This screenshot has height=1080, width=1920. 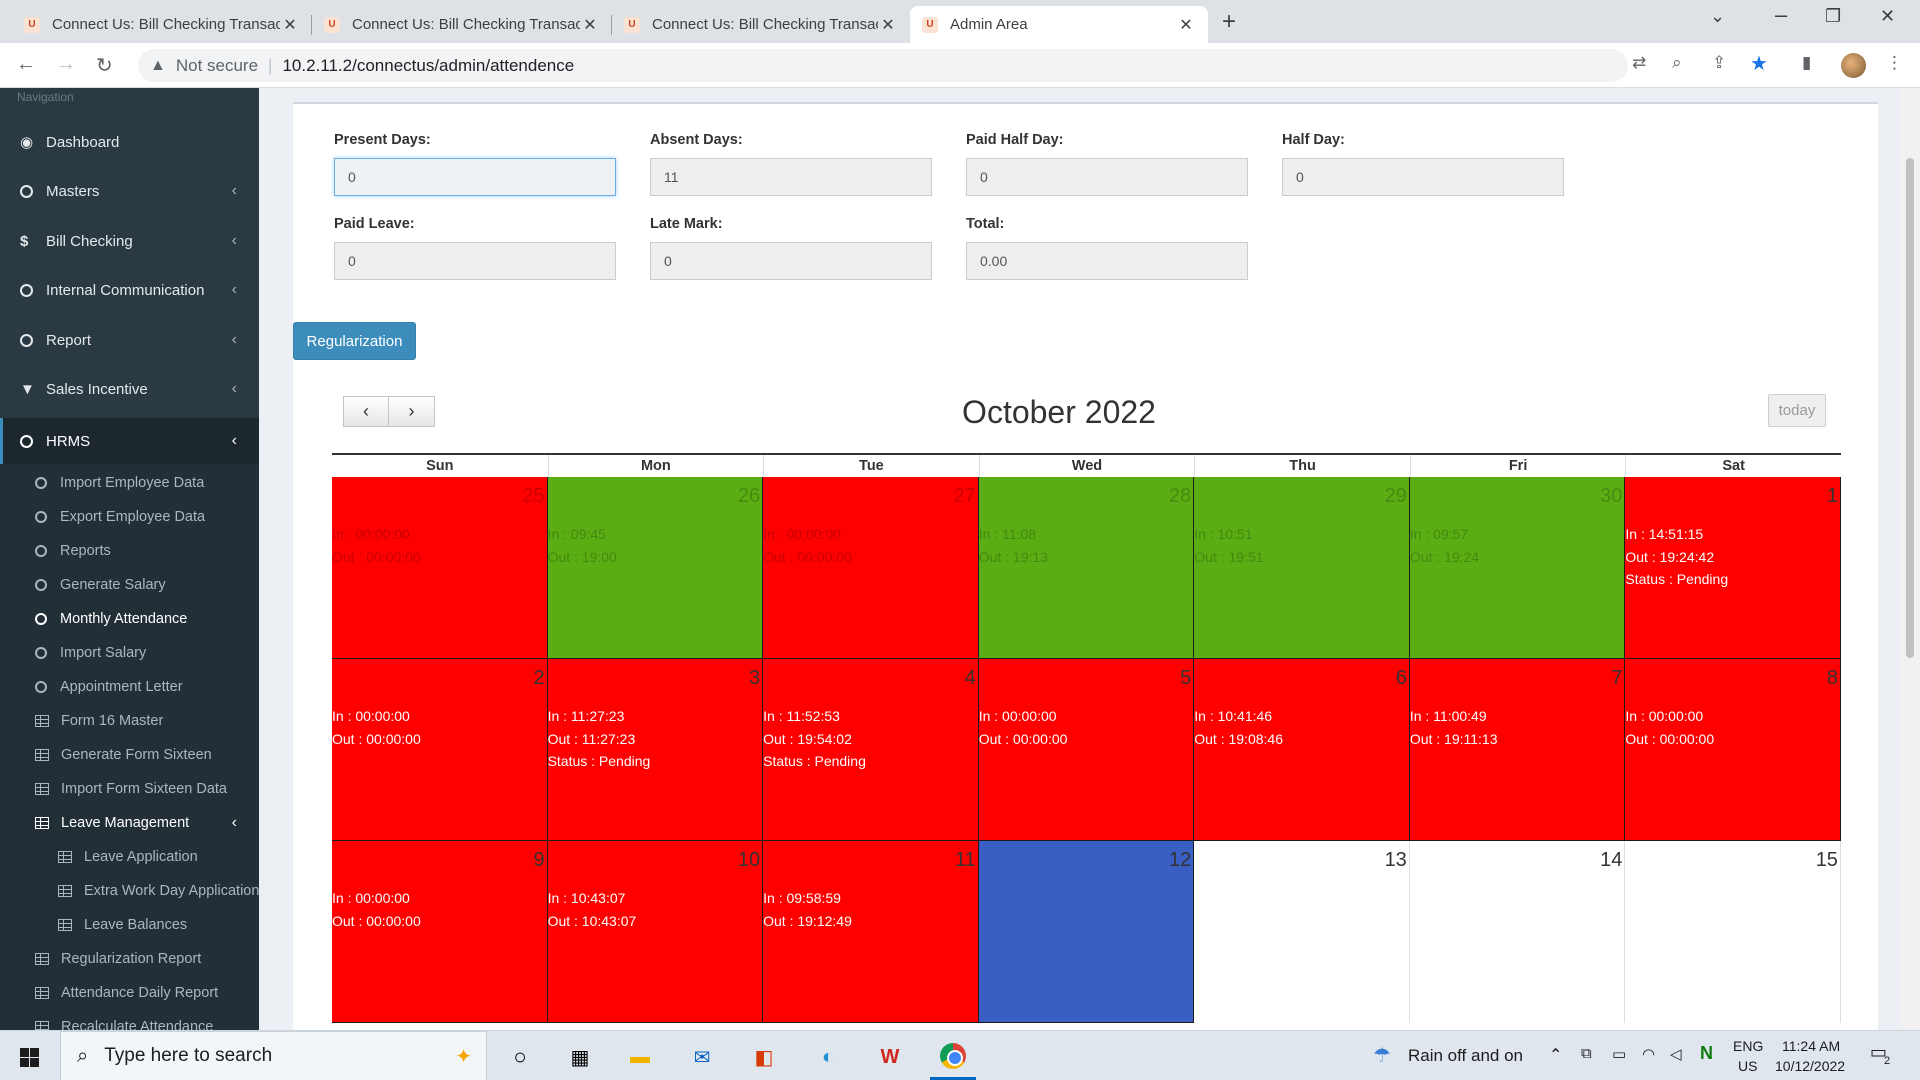 What do you see at coordinates (1719, 63) in the screenshot?
I see `share-icon: ⇪` at bounding box center [1719, 63].